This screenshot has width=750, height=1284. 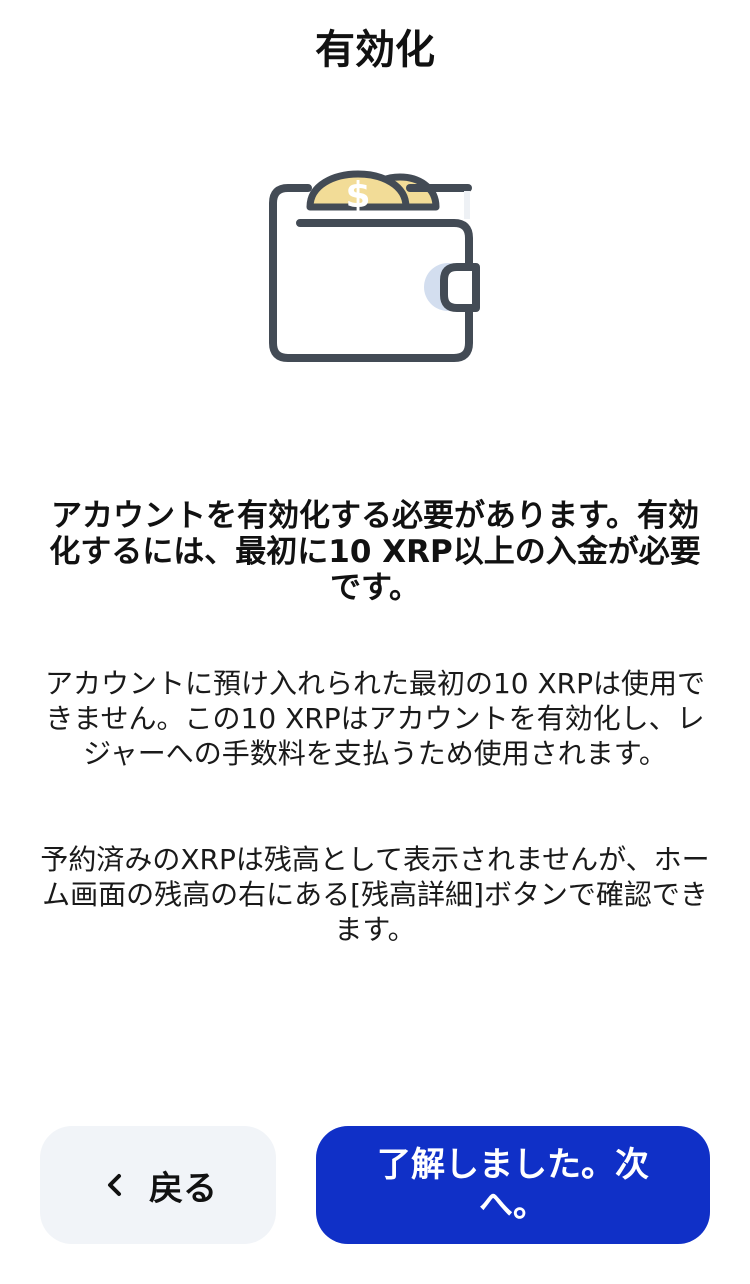 I want to click on chevron-left-icon, so click(x=116, y=1185).